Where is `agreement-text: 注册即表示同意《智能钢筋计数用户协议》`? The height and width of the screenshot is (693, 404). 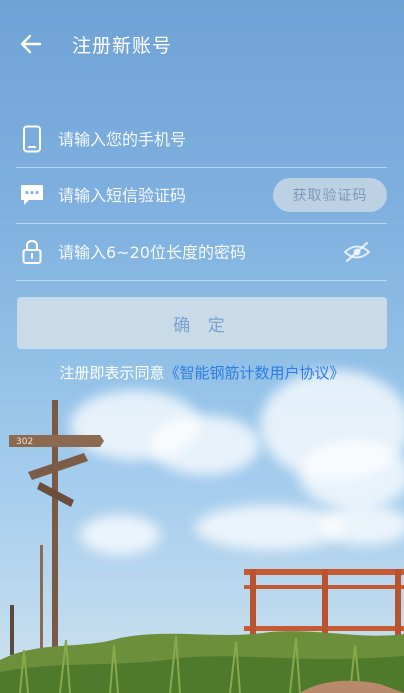
agreement-text: 注册即表示同意《智能钢筋计数用户协议》 is located at coordinates (202, 372).